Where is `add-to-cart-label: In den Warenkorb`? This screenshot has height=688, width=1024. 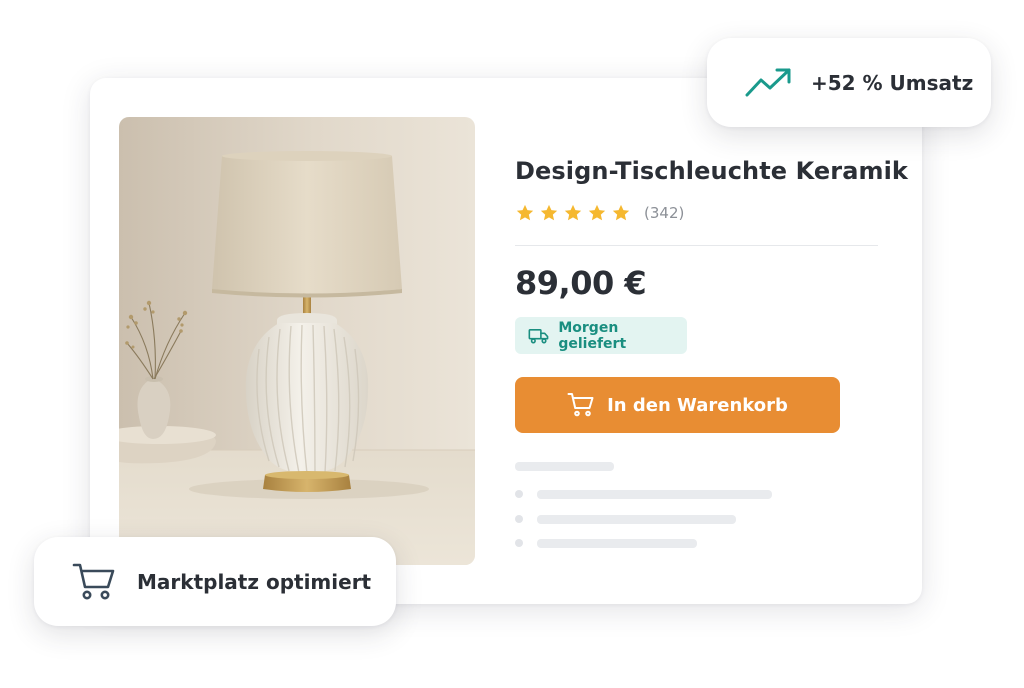
add-to-cart-label: In den Warenkorb is located at coordinates (697, 405).